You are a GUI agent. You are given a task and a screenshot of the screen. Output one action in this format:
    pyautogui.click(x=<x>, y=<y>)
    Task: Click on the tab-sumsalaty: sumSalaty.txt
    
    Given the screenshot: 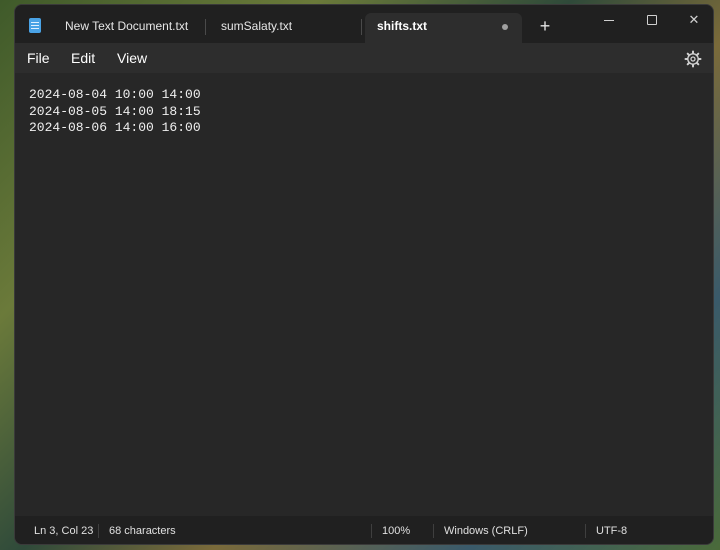 What is the action you would take?
    pyautogui.click(x=284, y=28)
    